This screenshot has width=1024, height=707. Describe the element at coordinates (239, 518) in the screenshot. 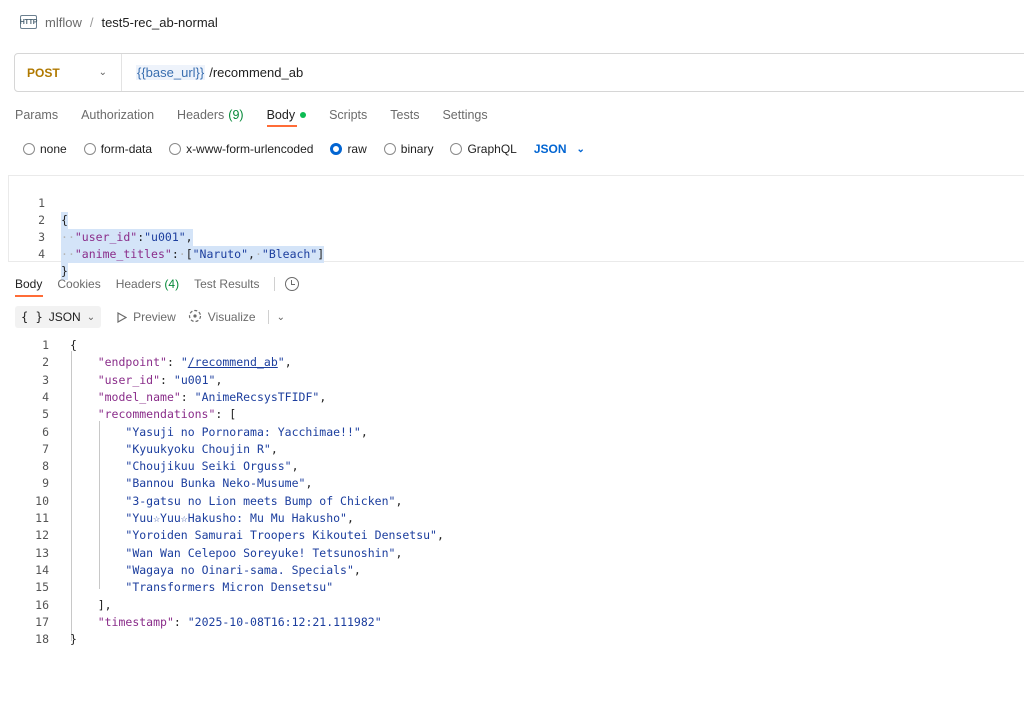

I see `code-text: "Yuu☆Yuu☆Hakusho: Mu Mu Hakusho",` at that location.